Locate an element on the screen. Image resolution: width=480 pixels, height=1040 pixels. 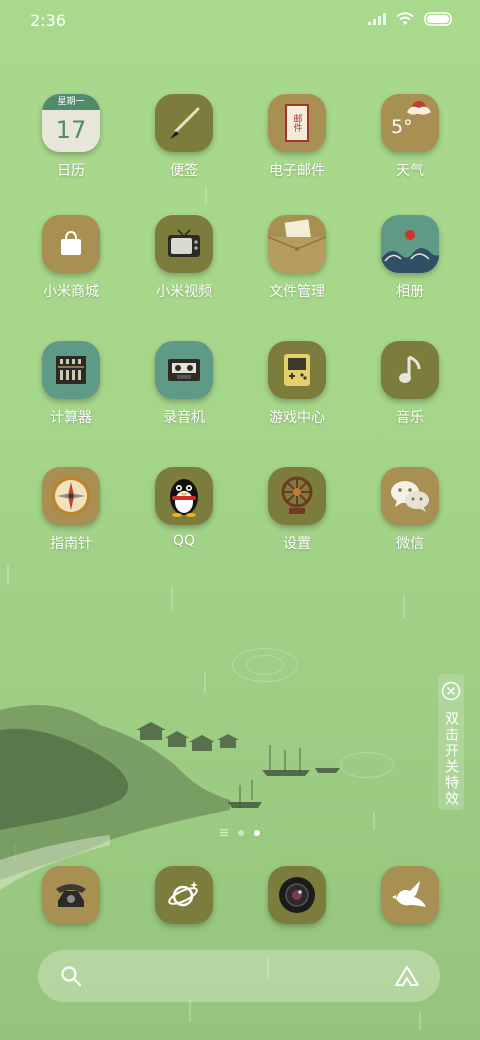
app-label: 日历 is located at coordinates (71, 171).